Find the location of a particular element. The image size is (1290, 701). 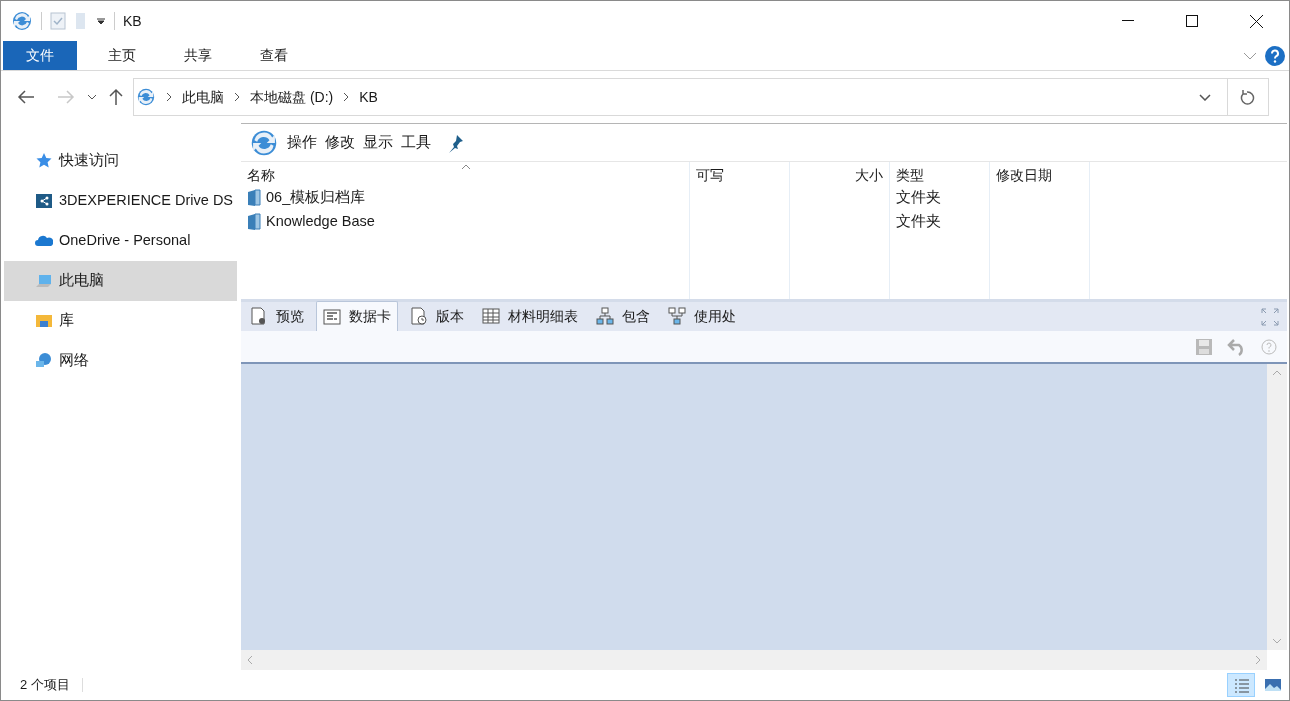

menu-item: 工具 is located at coordinates (416, 142).